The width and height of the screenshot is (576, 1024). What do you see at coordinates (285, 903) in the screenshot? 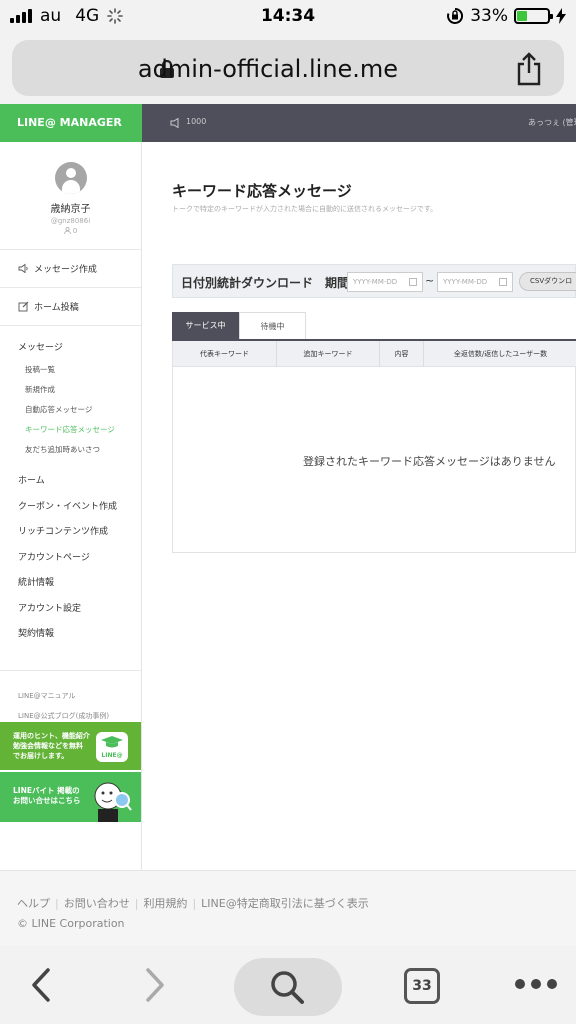
I see `footer-link-commerce-law: LINE@特定商取引法に基づく表示` at bounding box center [285, 903].